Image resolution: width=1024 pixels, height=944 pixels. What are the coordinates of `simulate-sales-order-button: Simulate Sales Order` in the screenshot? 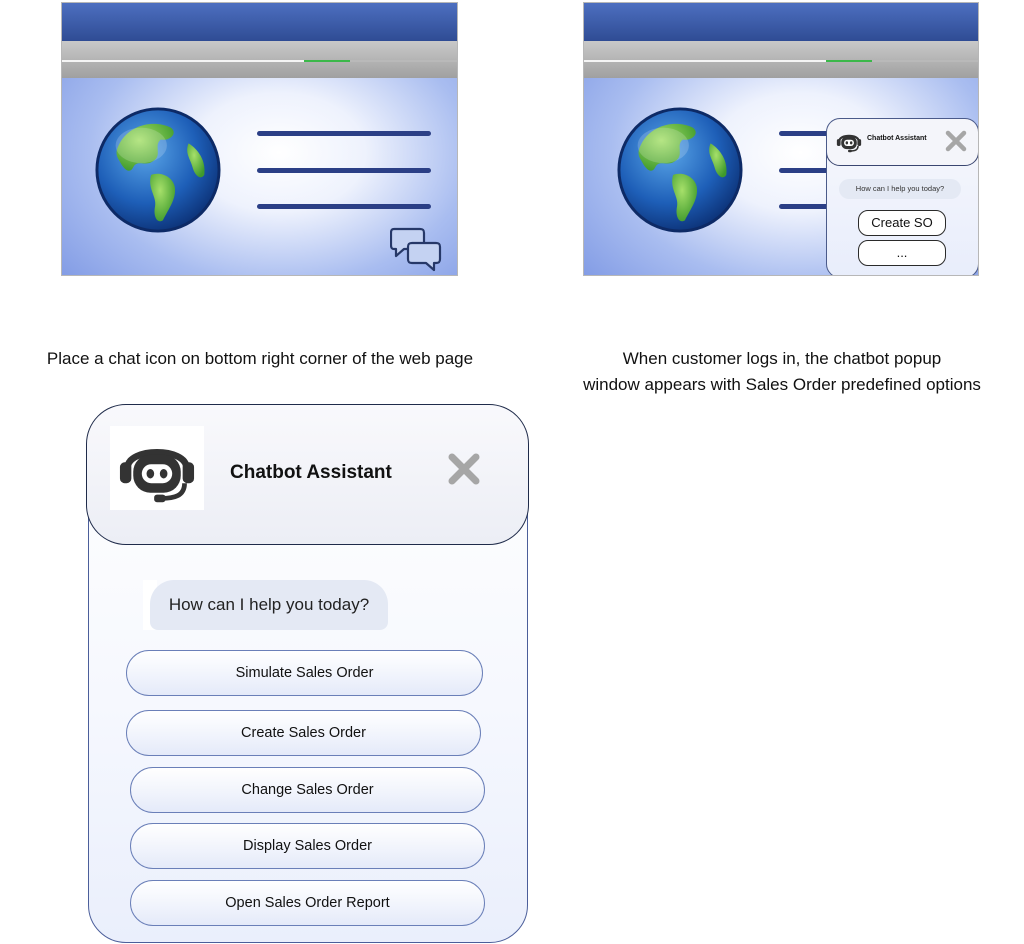 It's located at (304, 673).